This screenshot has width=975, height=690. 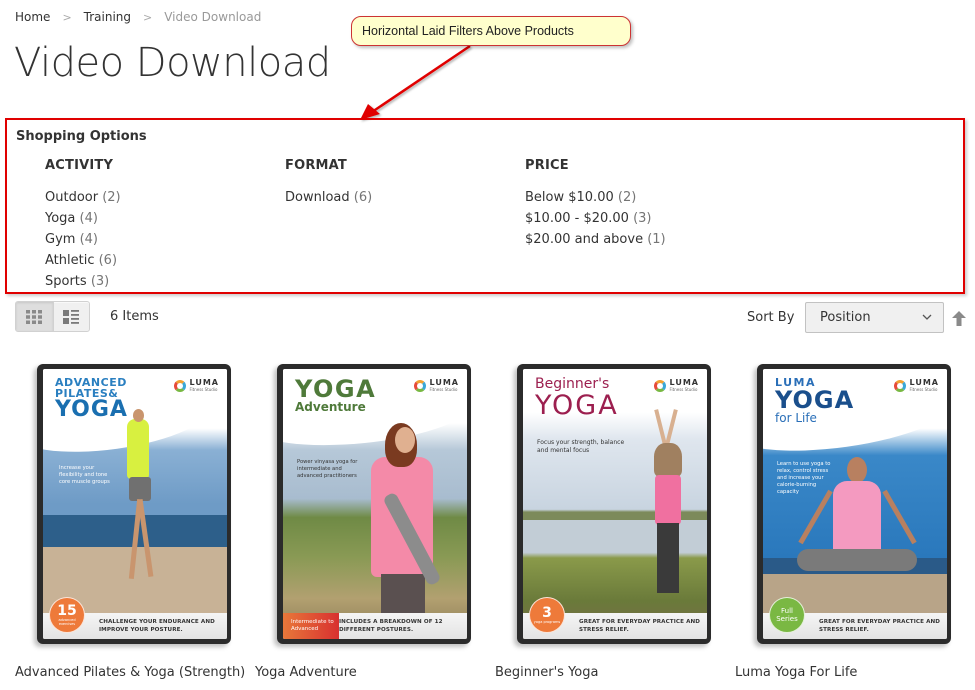 I want to click on filter-label: Download, so click(x=317, y=197).